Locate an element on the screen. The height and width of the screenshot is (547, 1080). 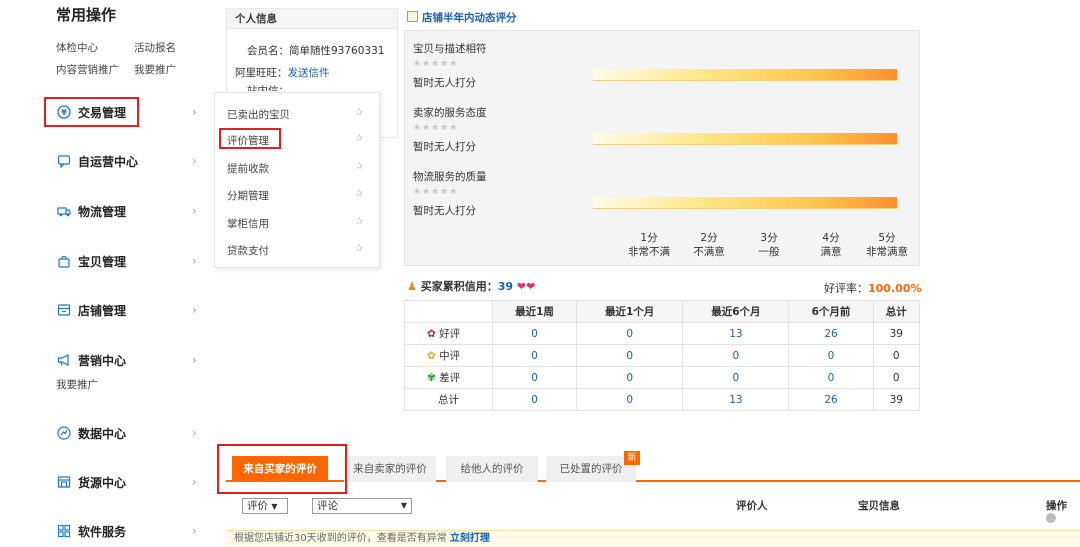
send-message-link: 发送信件 is located at coordinates (309, 73).